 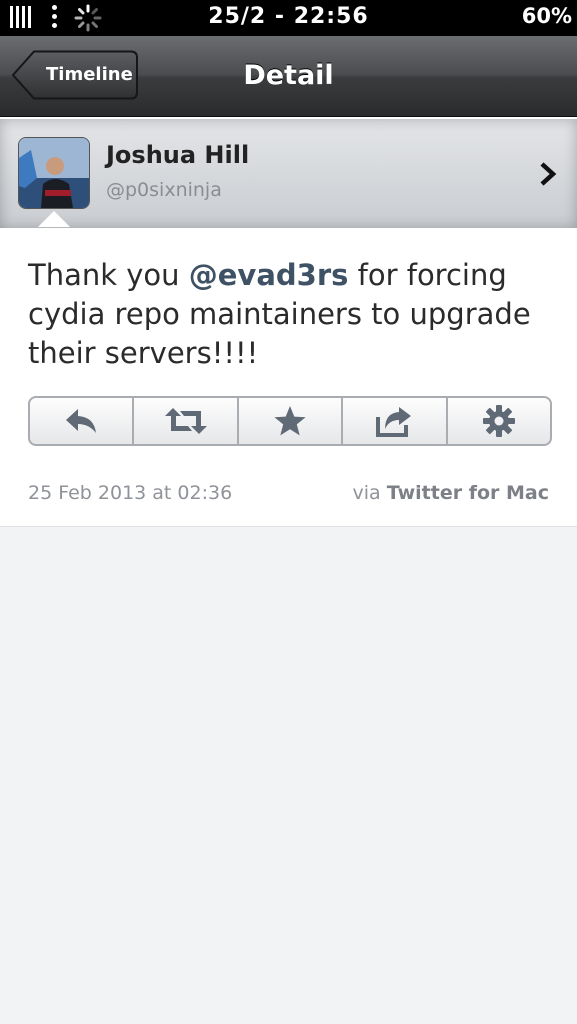 I want to click on avatar-photo, so click(x=54, y=173).